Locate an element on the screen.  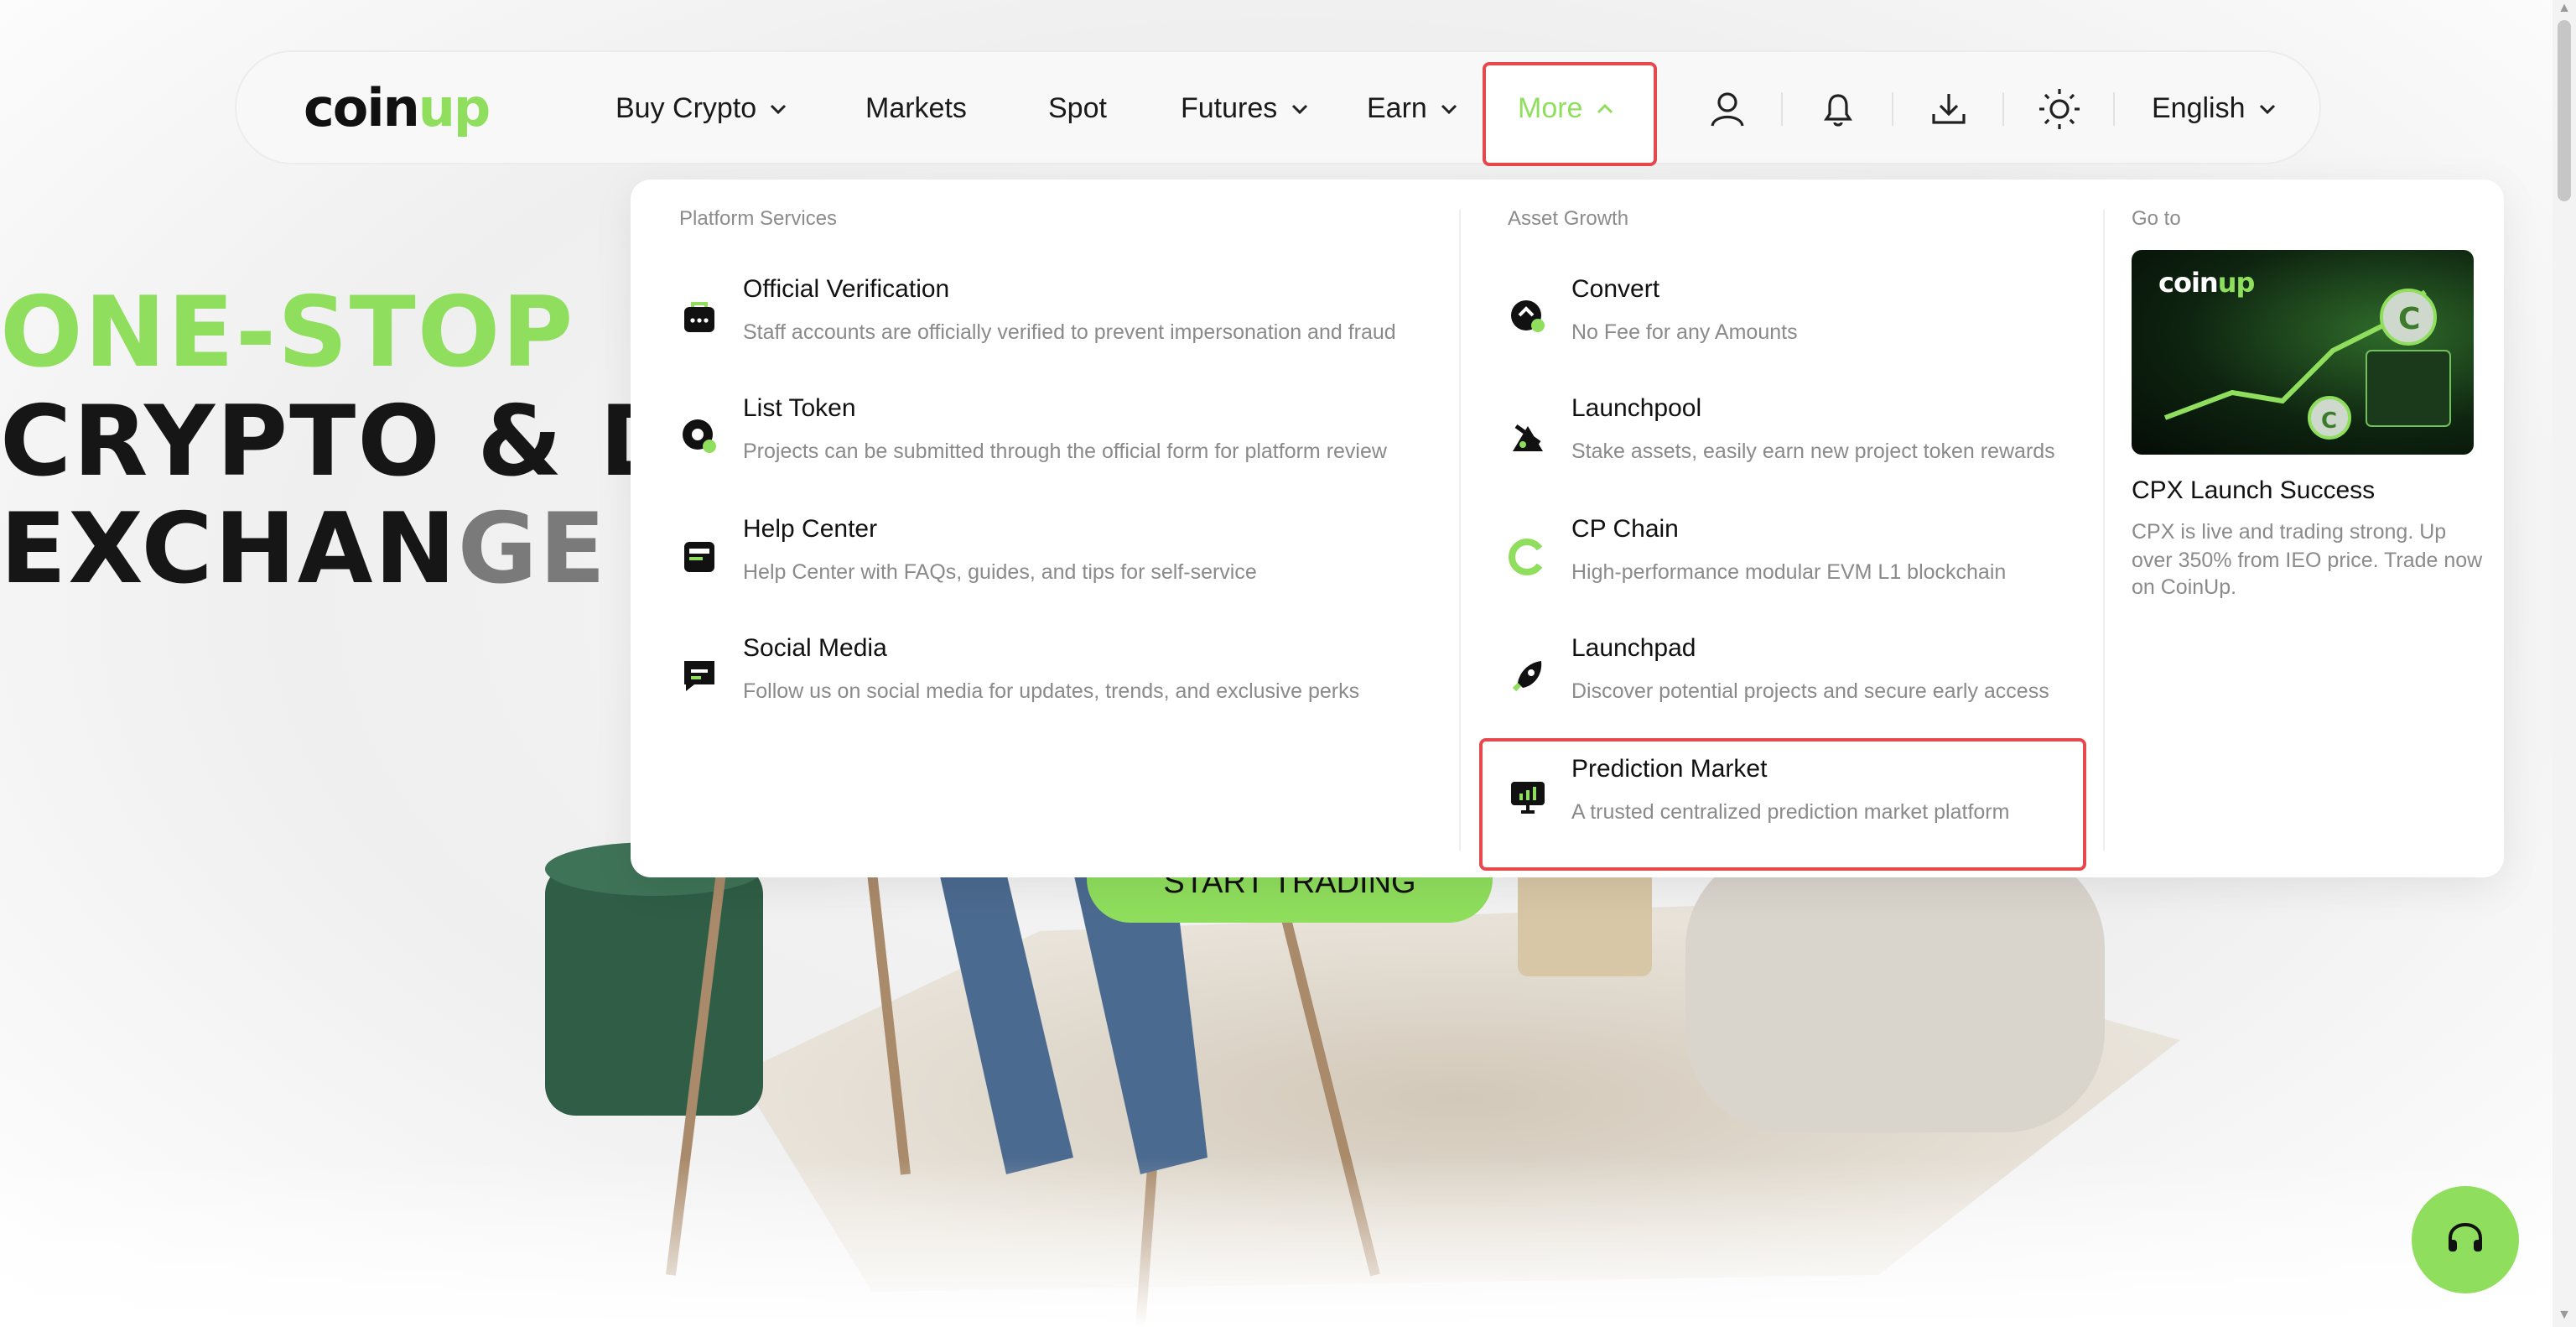
bell-icon is located at coordinates (1838, 109).